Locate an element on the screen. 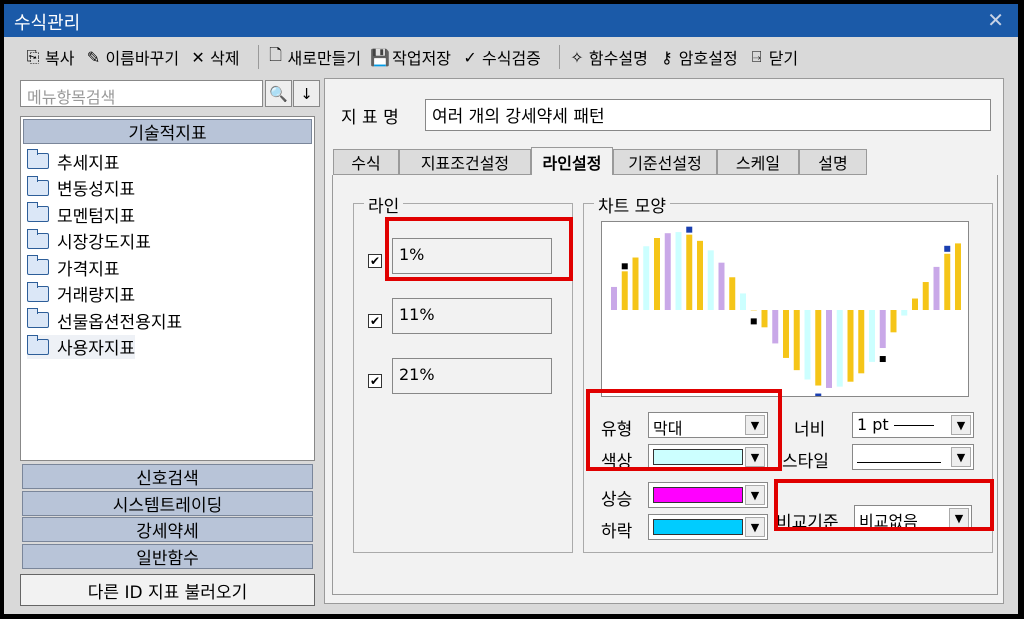  tab: 기준선설정 is located at coordinates (665, 162).